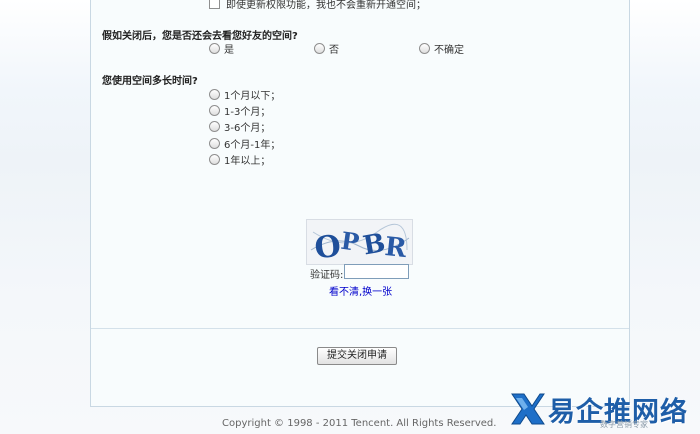 This screenshot has width=700, height=434. I want to click on radio-option-duration-3: 3-6个月；, so click(240, 126).